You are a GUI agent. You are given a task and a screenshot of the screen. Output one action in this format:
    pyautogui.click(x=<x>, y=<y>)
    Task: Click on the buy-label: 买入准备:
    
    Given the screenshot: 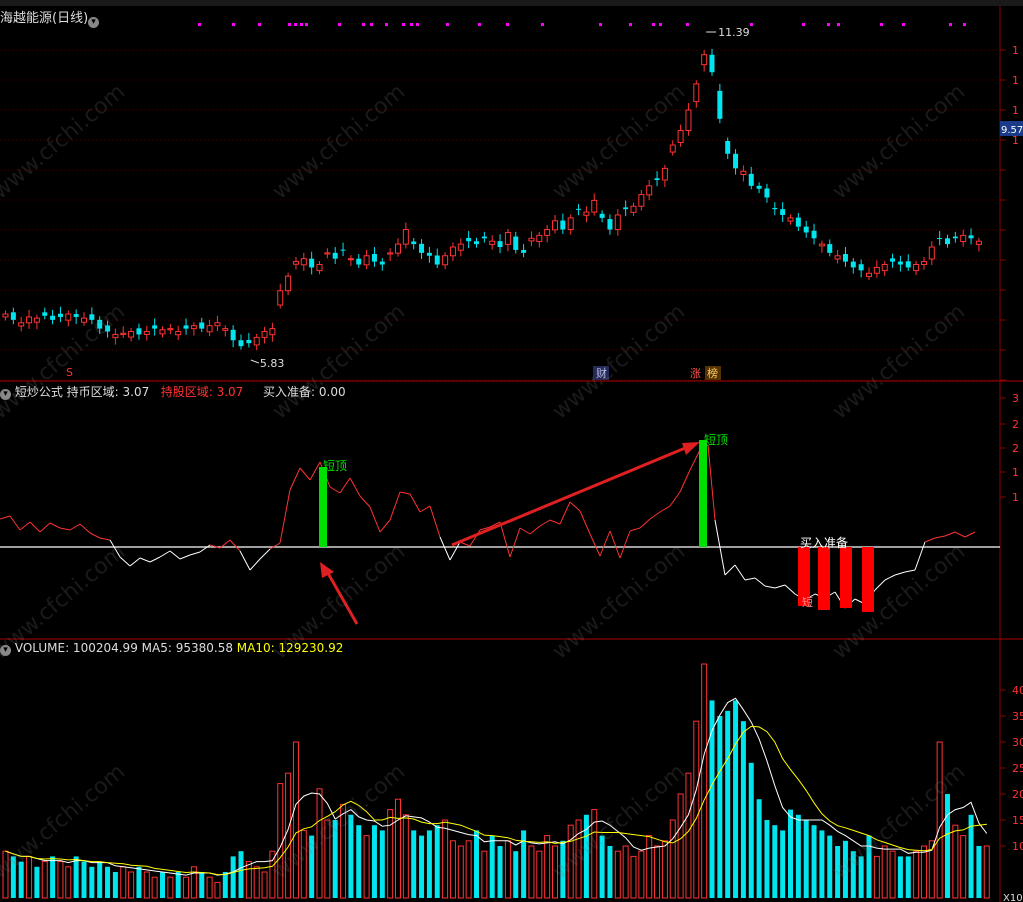 What is the action you would take?
    pyautogui.click(x=289, y=392)
    